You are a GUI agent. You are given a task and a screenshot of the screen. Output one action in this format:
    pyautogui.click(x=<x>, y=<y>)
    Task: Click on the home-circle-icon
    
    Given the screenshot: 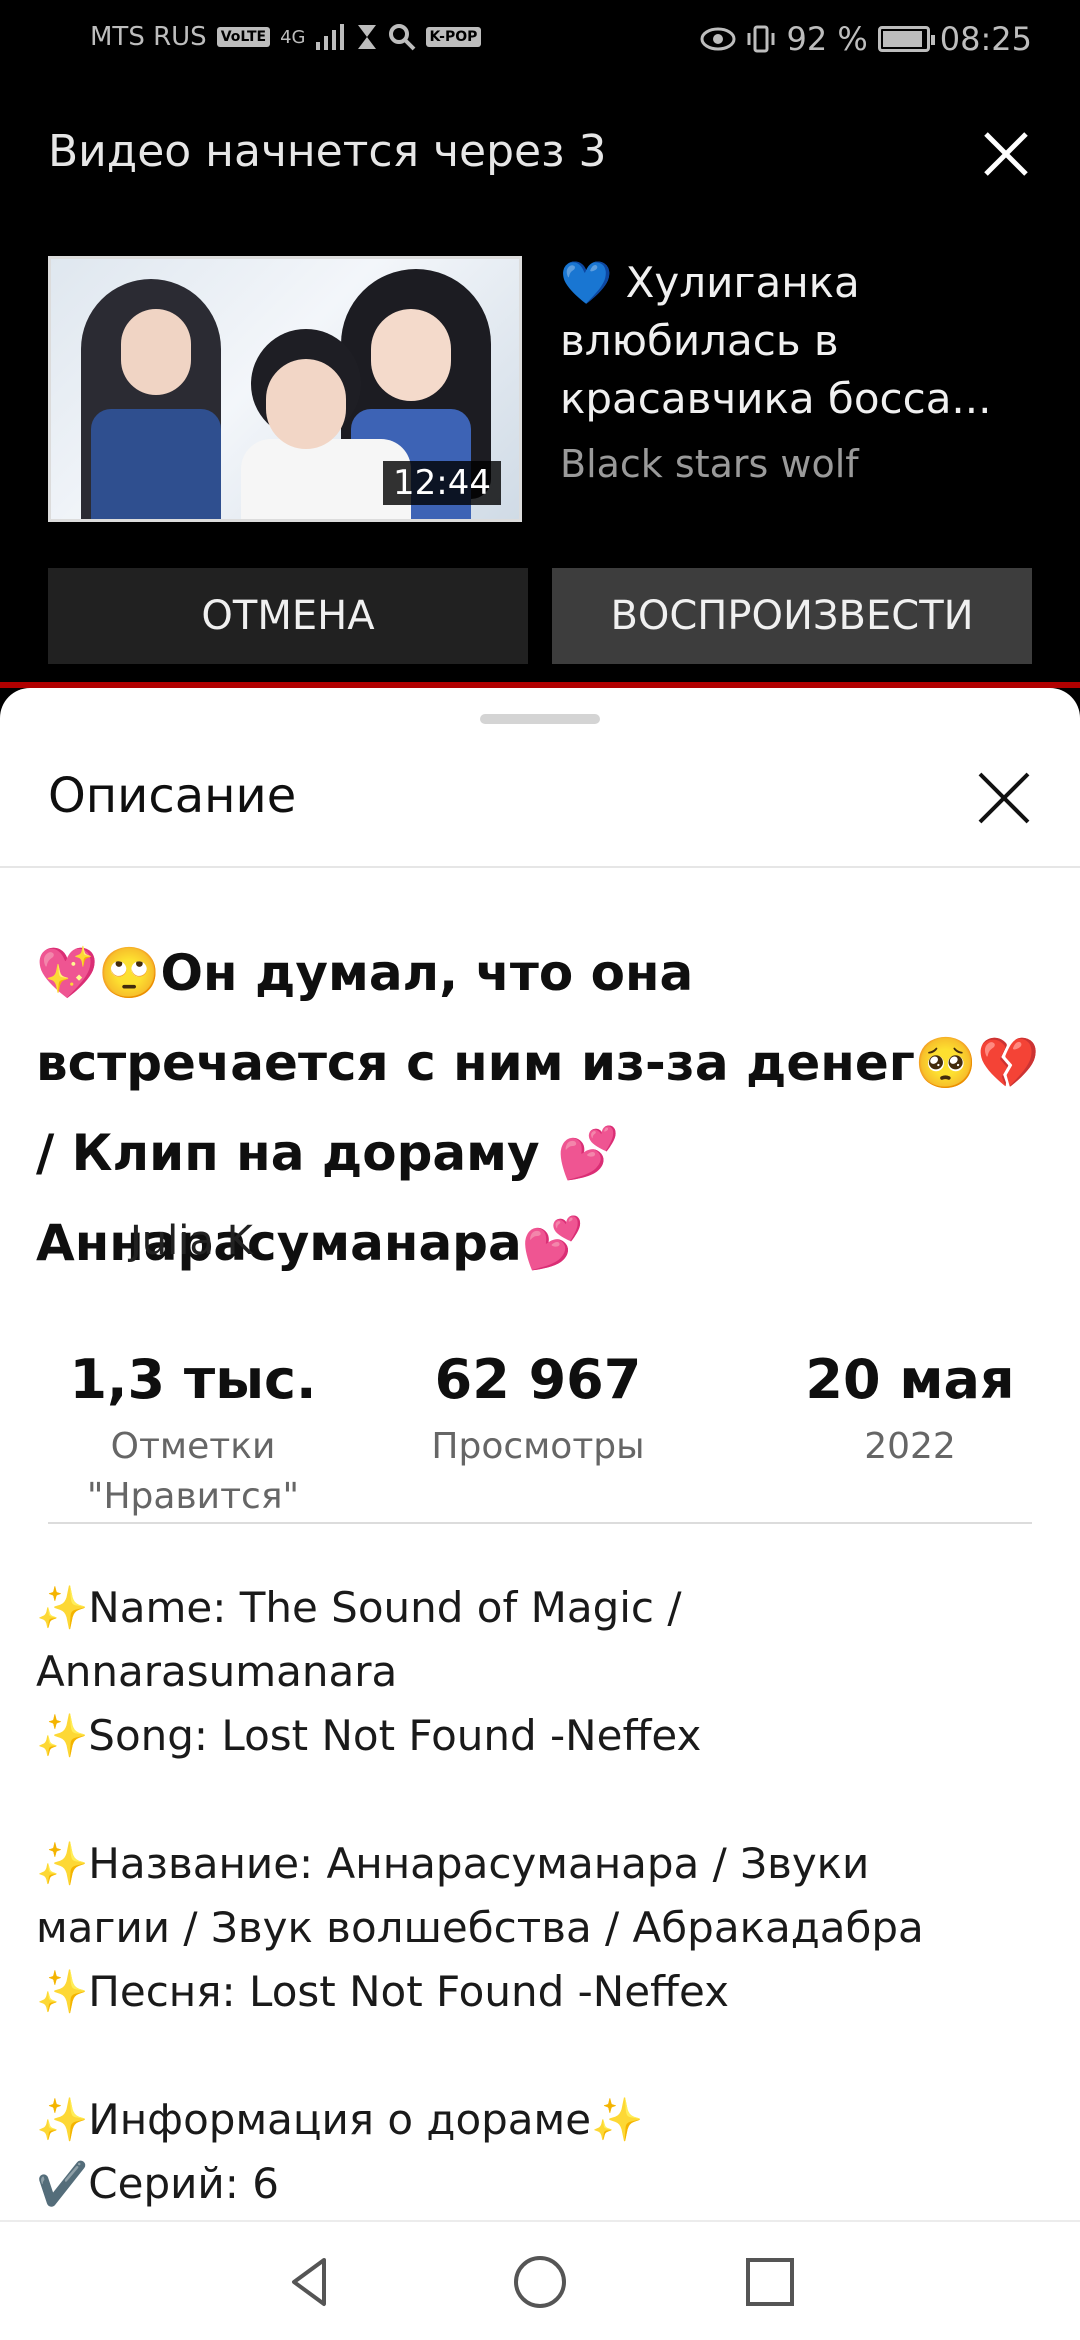 What is the action you would take?
    pyautogui.click(x=540, y=2282)
    